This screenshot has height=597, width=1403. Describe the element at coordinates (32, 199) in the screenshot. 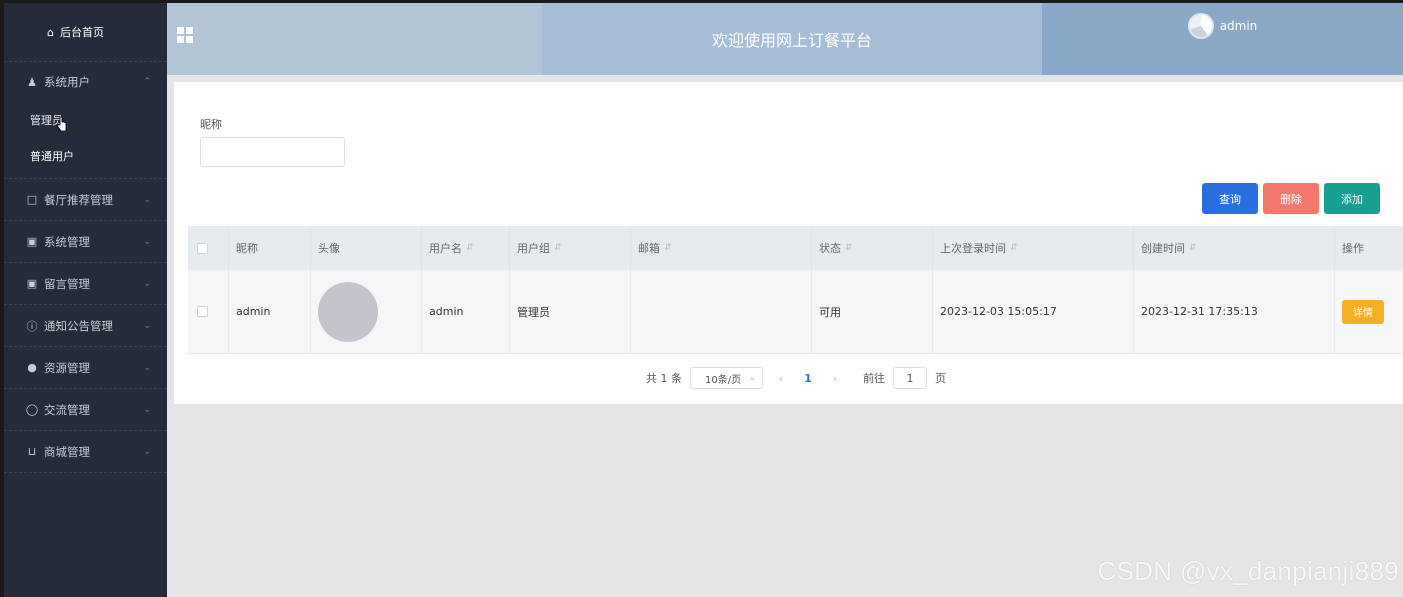

I see `share-icon: □` at that location.